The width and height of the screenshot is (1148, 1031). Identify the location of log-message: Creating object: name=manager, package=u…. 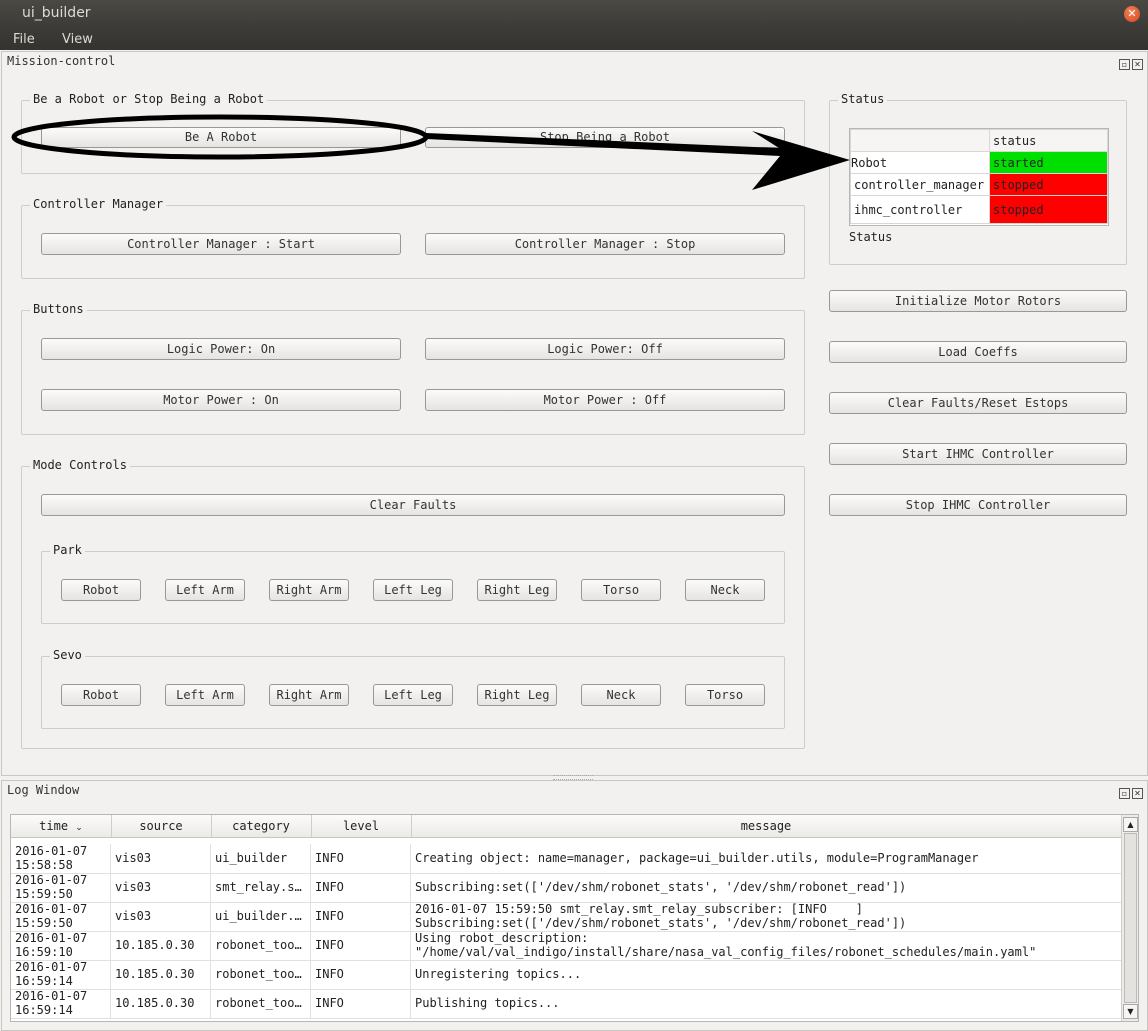
(697, 858).